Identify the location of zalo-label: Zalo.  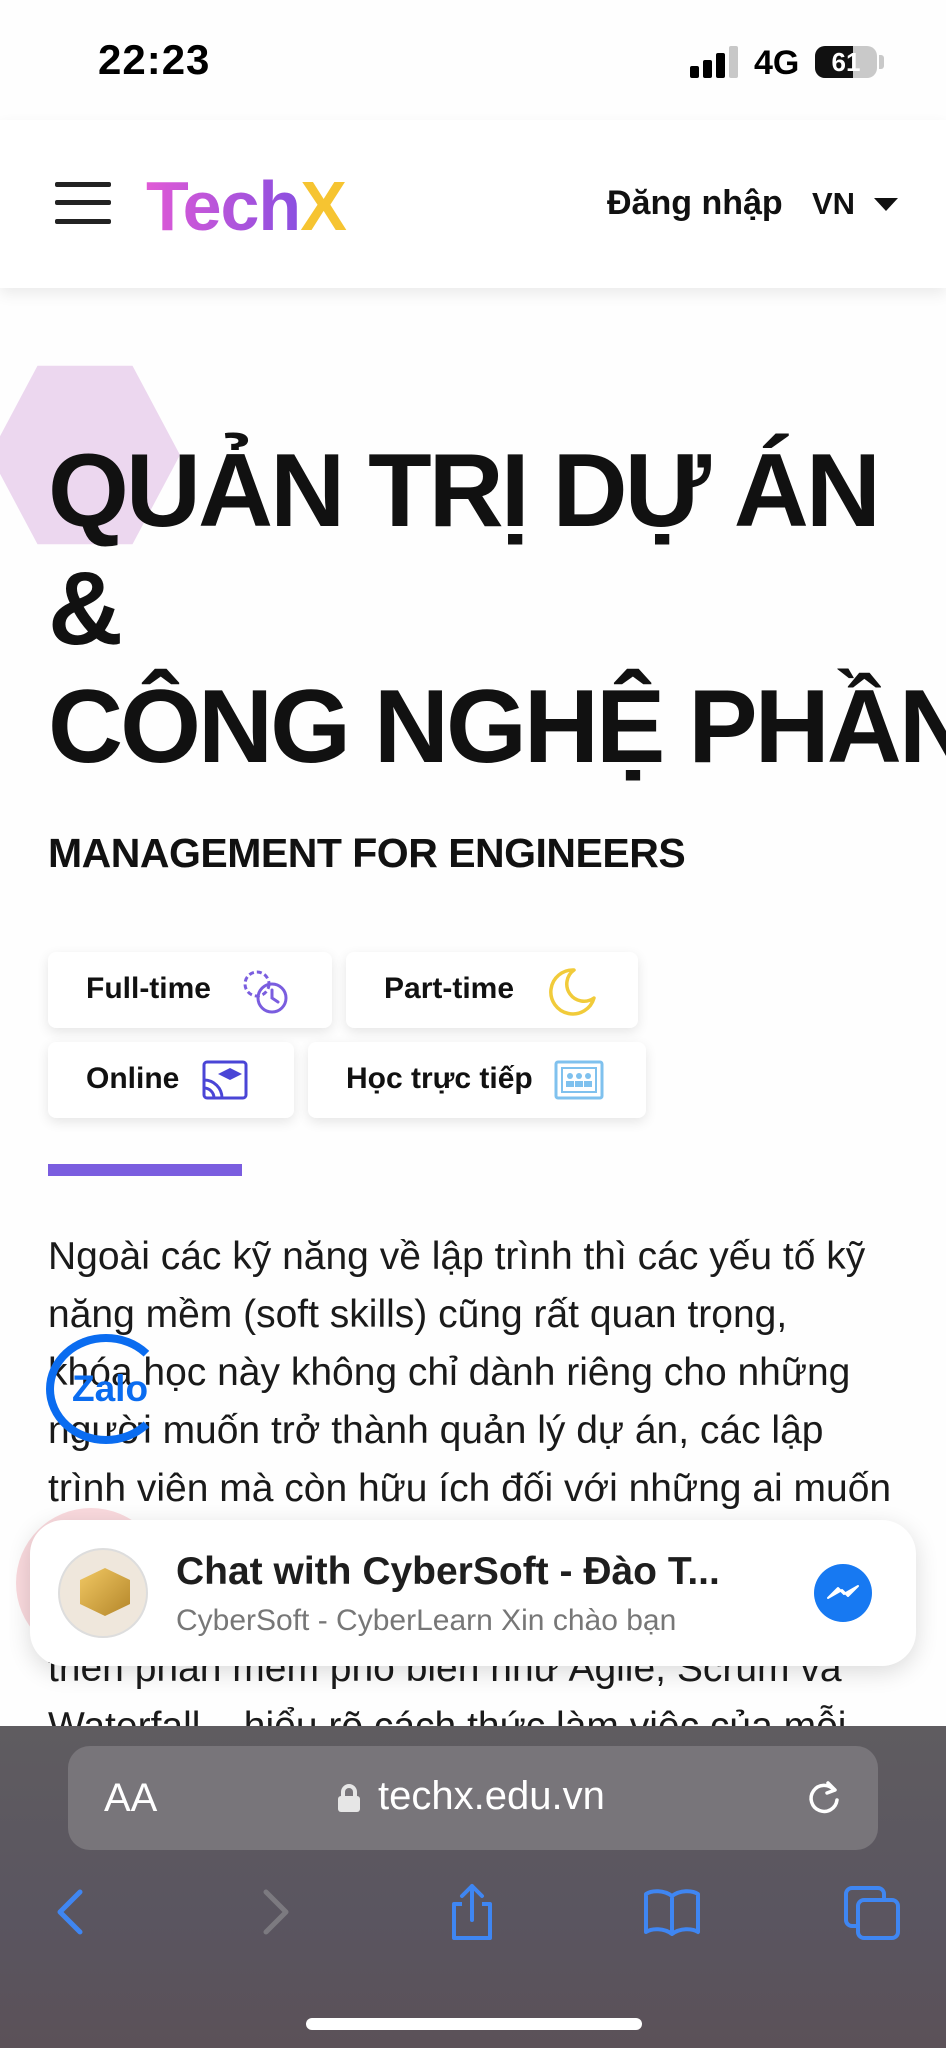
(110, 1388).